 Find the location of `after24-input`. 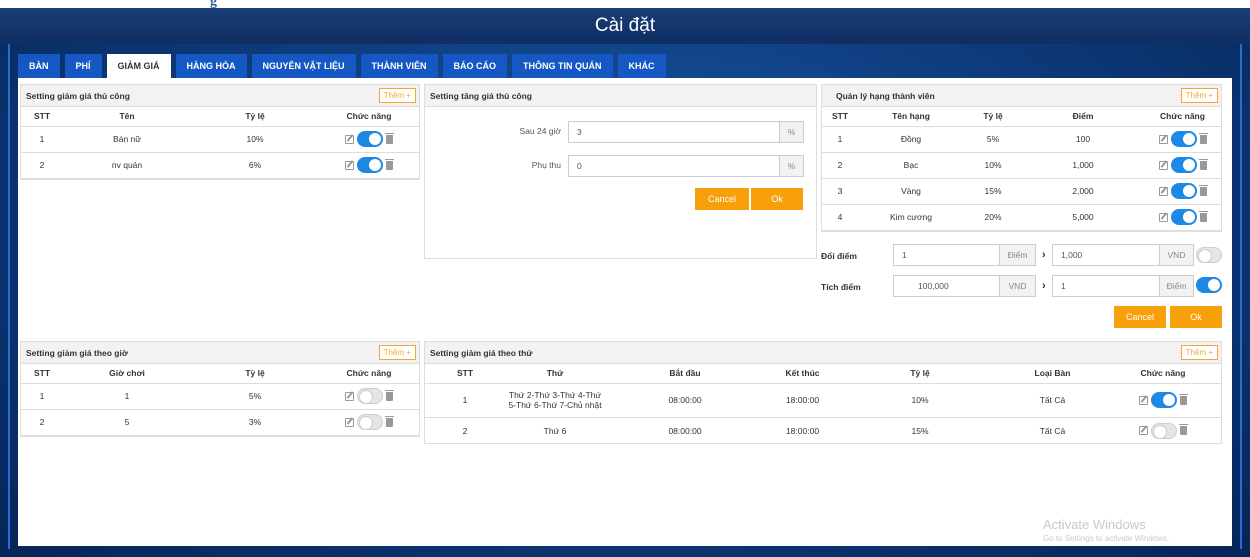

after24-input is located at coordinates (686, 132).